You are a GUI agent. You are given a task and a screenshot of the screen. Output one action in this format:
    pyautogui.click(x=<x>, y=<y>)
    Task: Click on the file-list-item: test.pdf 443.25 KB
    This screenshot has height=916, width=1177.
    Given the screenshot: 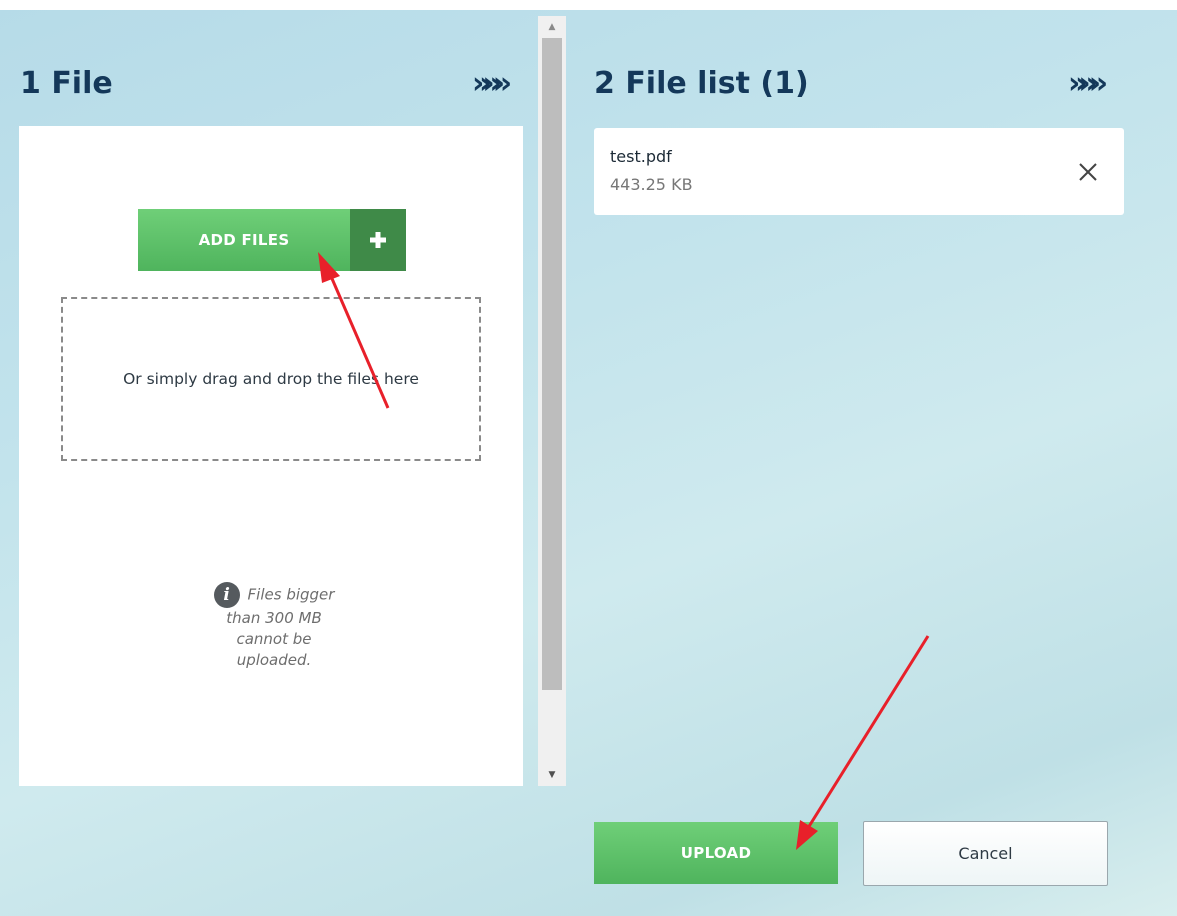 What is the action you would take?
    pyautogui.click(x=859, y=171)
    